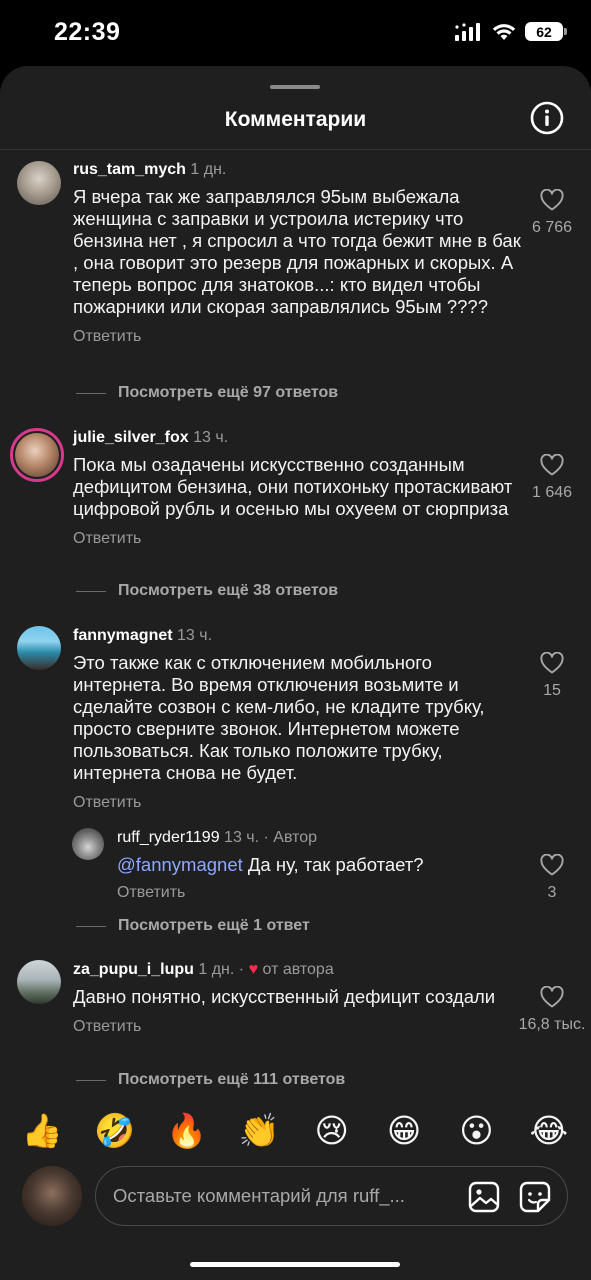 The image size is (591, 1280). What do you see at coordinates (123, 635) in the screenshot?
I see `comment-username: fannymagnet` at bounding box center [123, 635].